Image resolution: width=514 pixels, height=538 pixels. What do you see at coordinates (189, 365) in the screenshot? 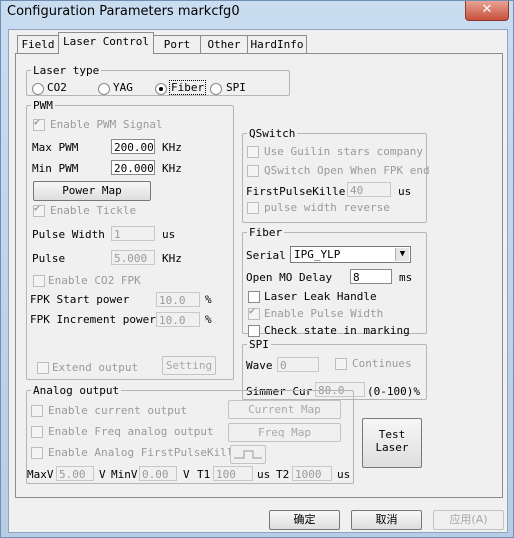
I see `setting-button: Setting` at bounding box center [189, 365].